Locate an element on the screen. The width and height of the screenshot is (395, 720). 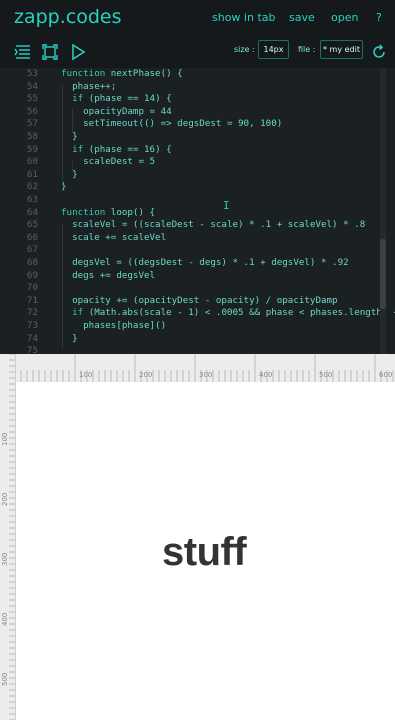
line-number: 72 is located at coordinates (32, 313).